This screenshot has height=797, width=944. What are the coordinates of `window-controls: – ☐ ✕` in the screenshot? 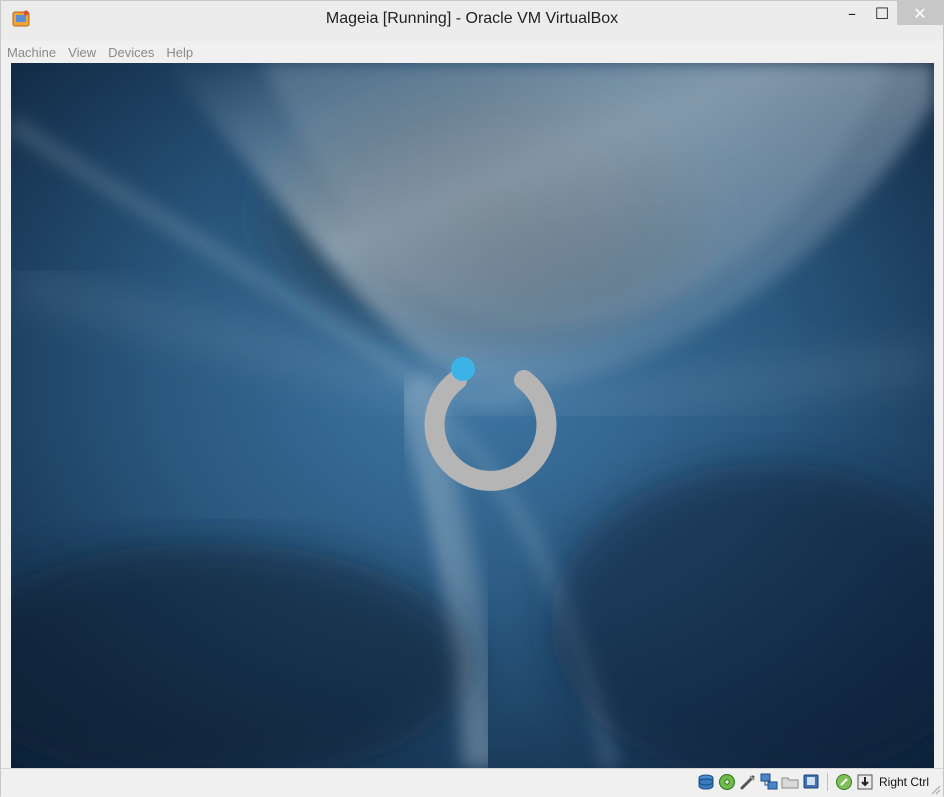 It's located at (890, 16).